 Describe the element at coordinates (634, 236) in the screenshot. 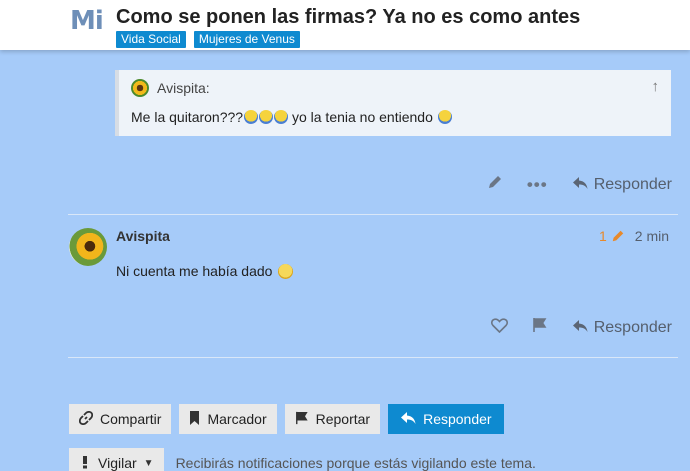

I see `post-meta: 1 2 min` at that location.